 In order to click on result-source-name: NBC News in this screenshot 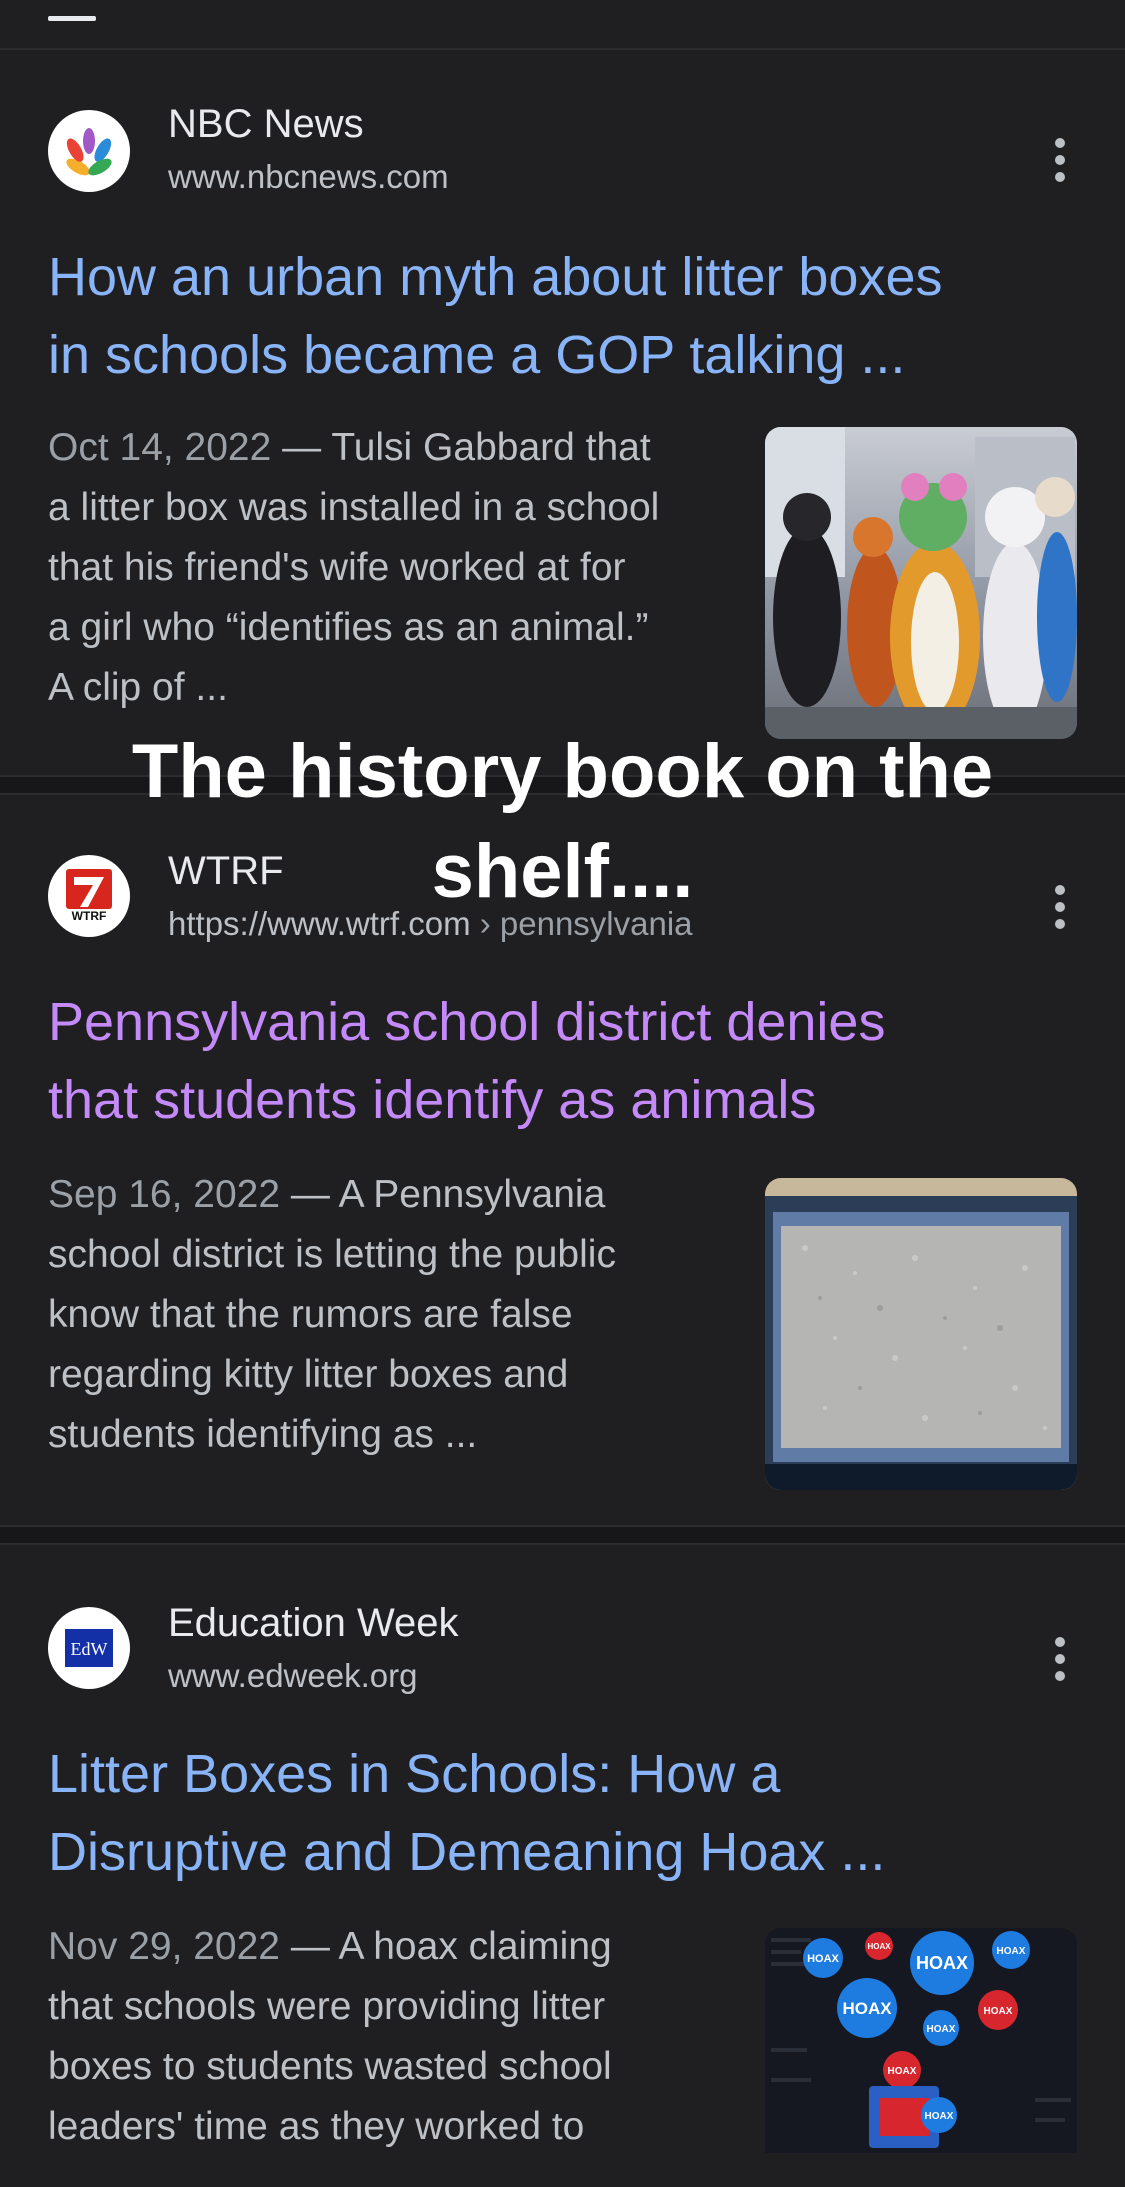, I will do `click(266, 124)`.